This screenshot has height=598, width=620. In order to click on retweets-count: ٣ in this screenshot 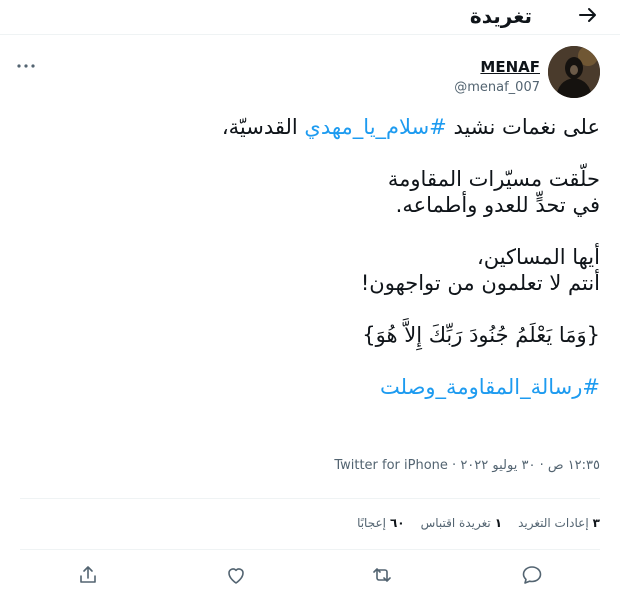, I will do `click(596, 523)`.